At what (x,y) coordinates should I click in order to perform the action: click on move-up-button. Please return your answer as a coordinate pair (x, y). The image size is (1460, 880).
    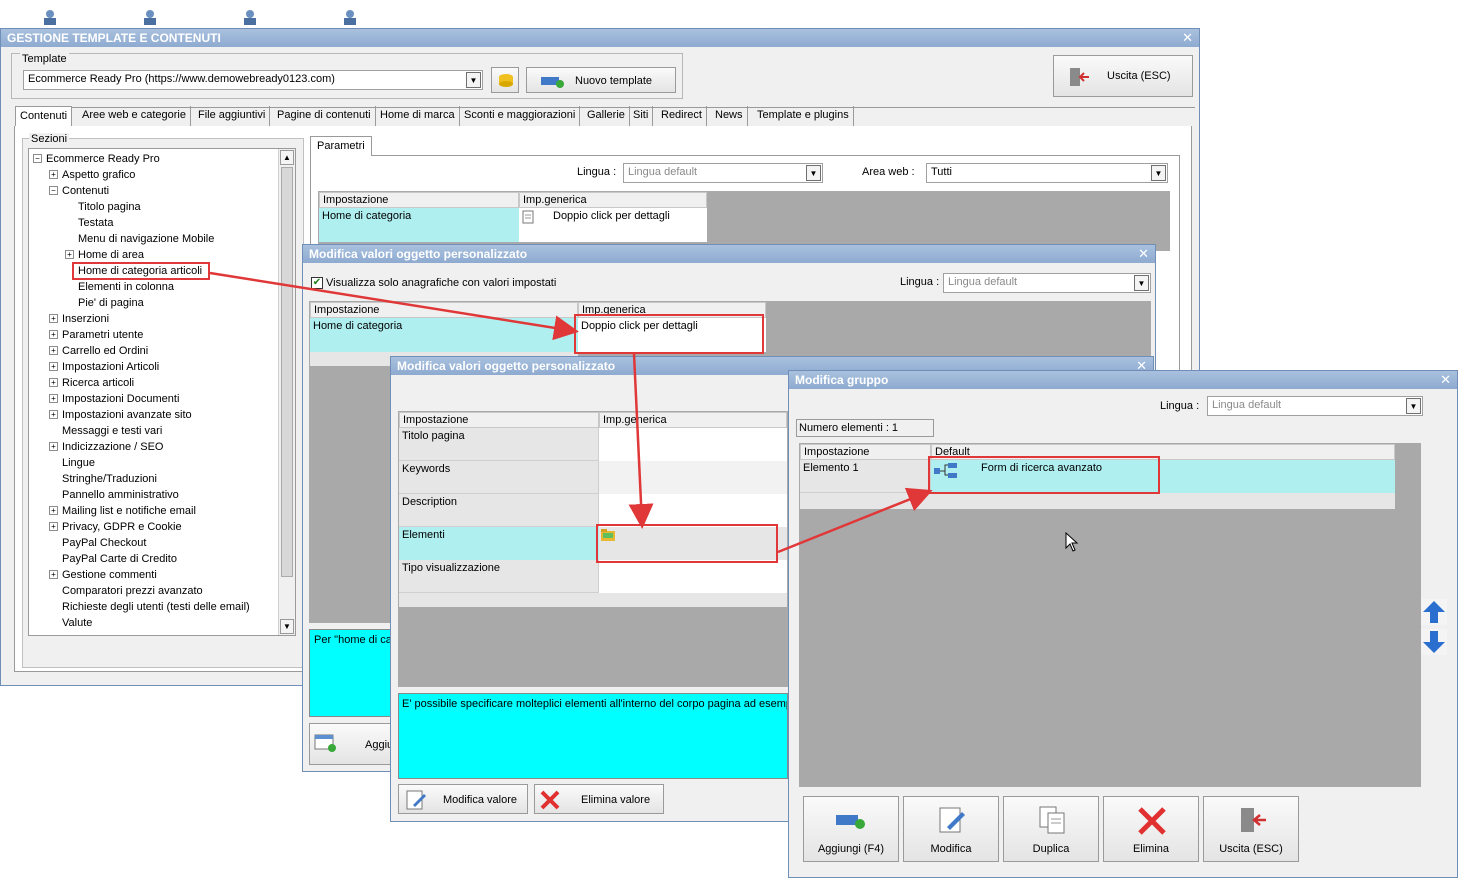
    Looking at the image, I should click on (1434, 612).